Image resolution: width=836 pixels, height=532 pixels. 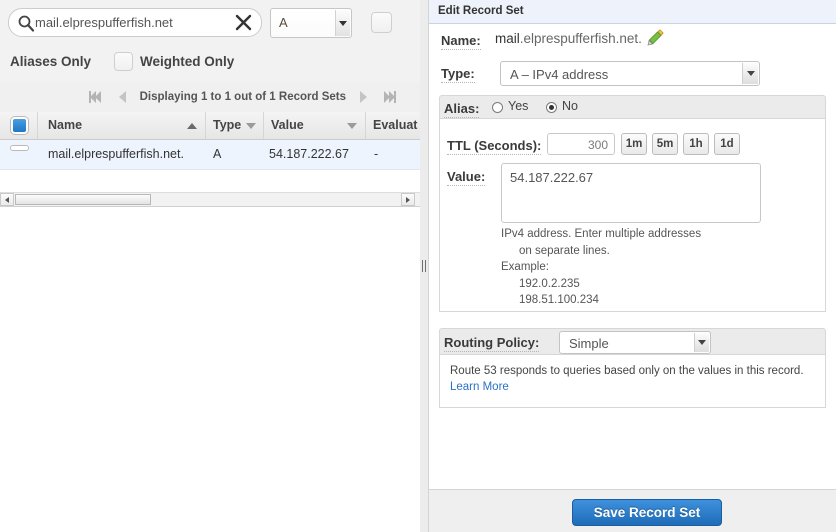 I want to click on pagination-bar: Displaying 1 to 1 out of 1 Record Sets, so click(x=210, y=97).